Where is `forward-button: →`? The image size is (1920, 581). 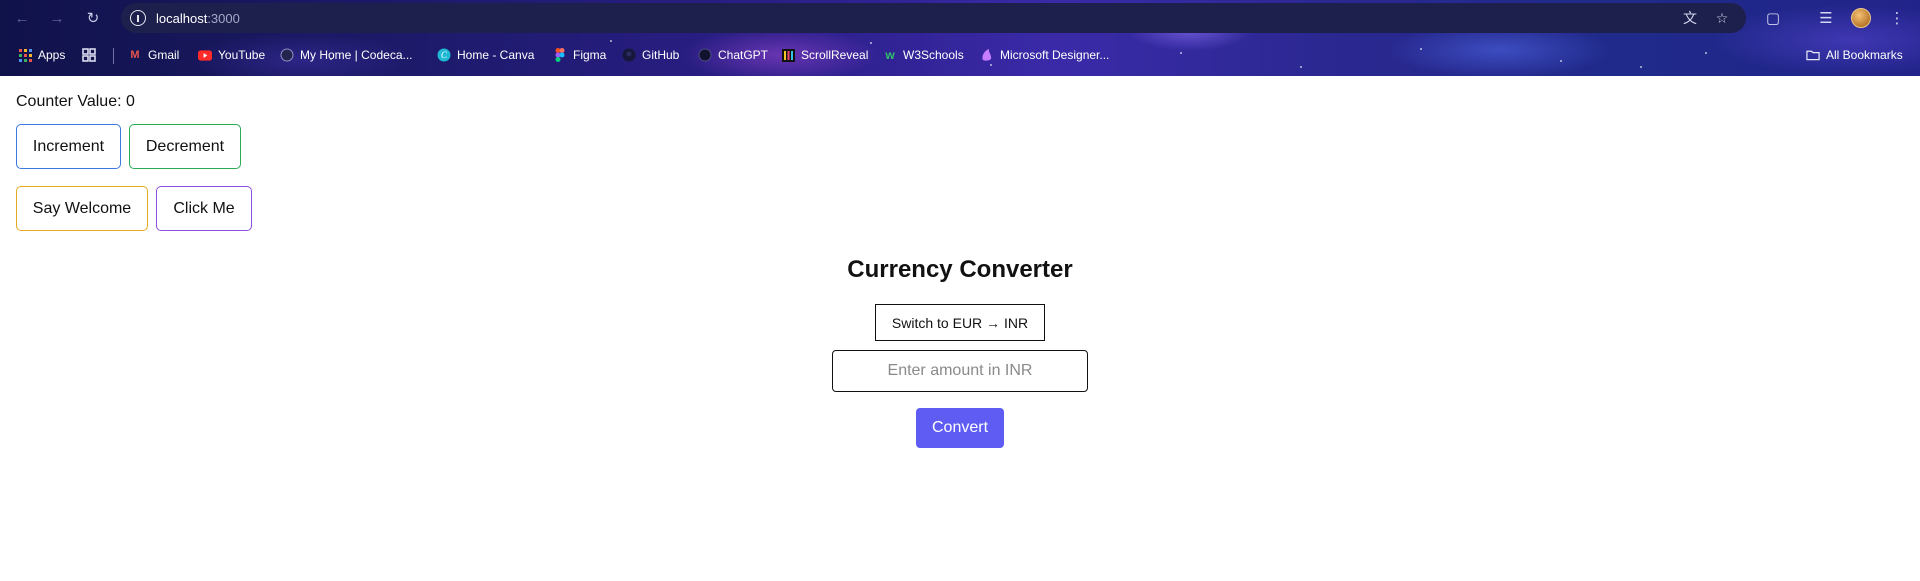 forward-button: → is located at coordinates (57, 18).